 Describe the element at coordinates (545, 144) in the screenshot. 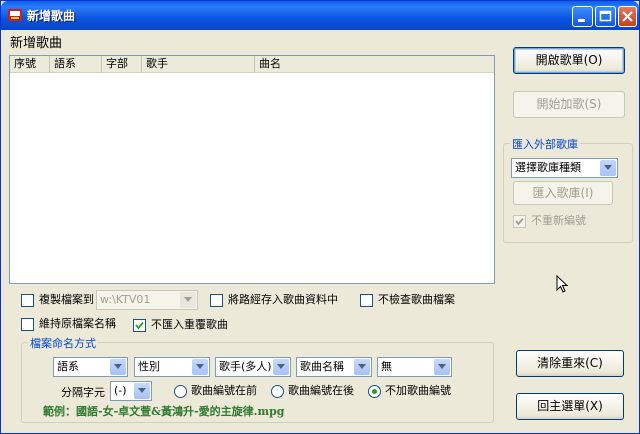

I see `import-group-legend: 匯入外部歌庫` at that location.